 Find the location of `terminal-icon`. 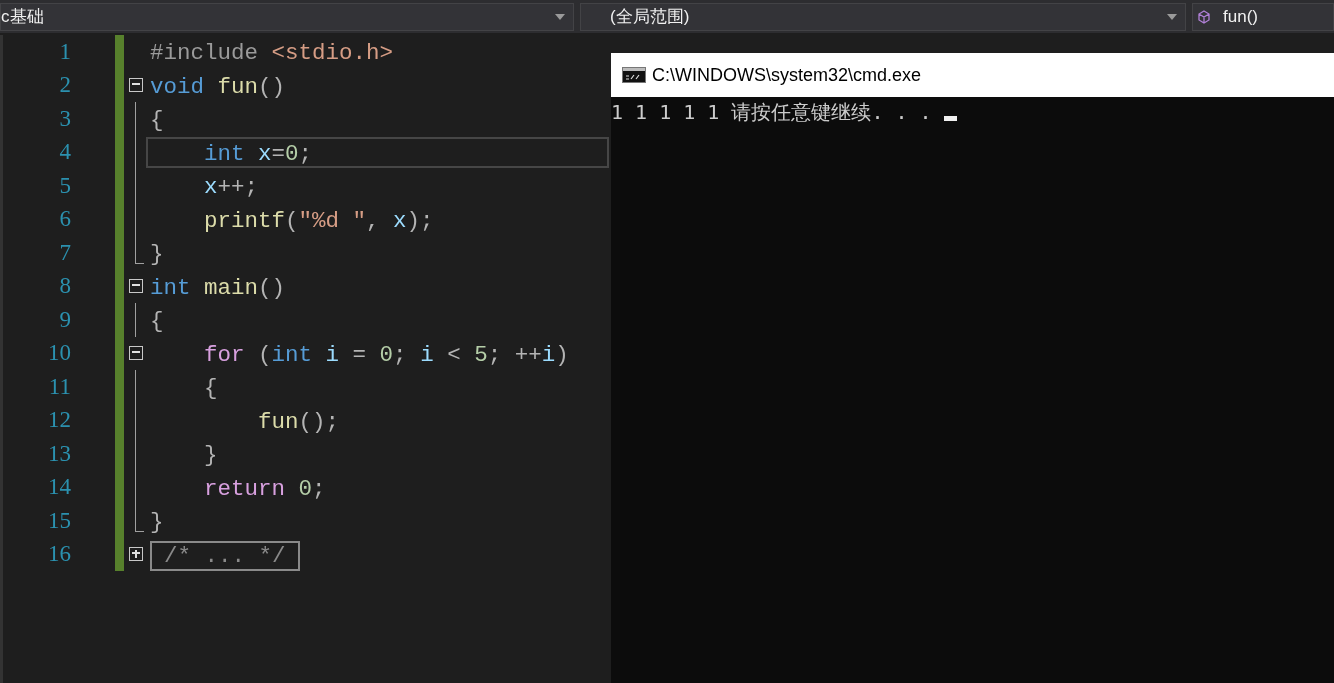

terminal-icon is located at coordinates (634, 75).